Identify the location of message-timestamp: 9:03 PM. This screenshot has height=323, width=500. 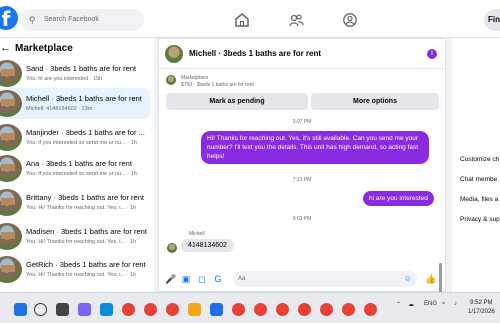
(302, 219).